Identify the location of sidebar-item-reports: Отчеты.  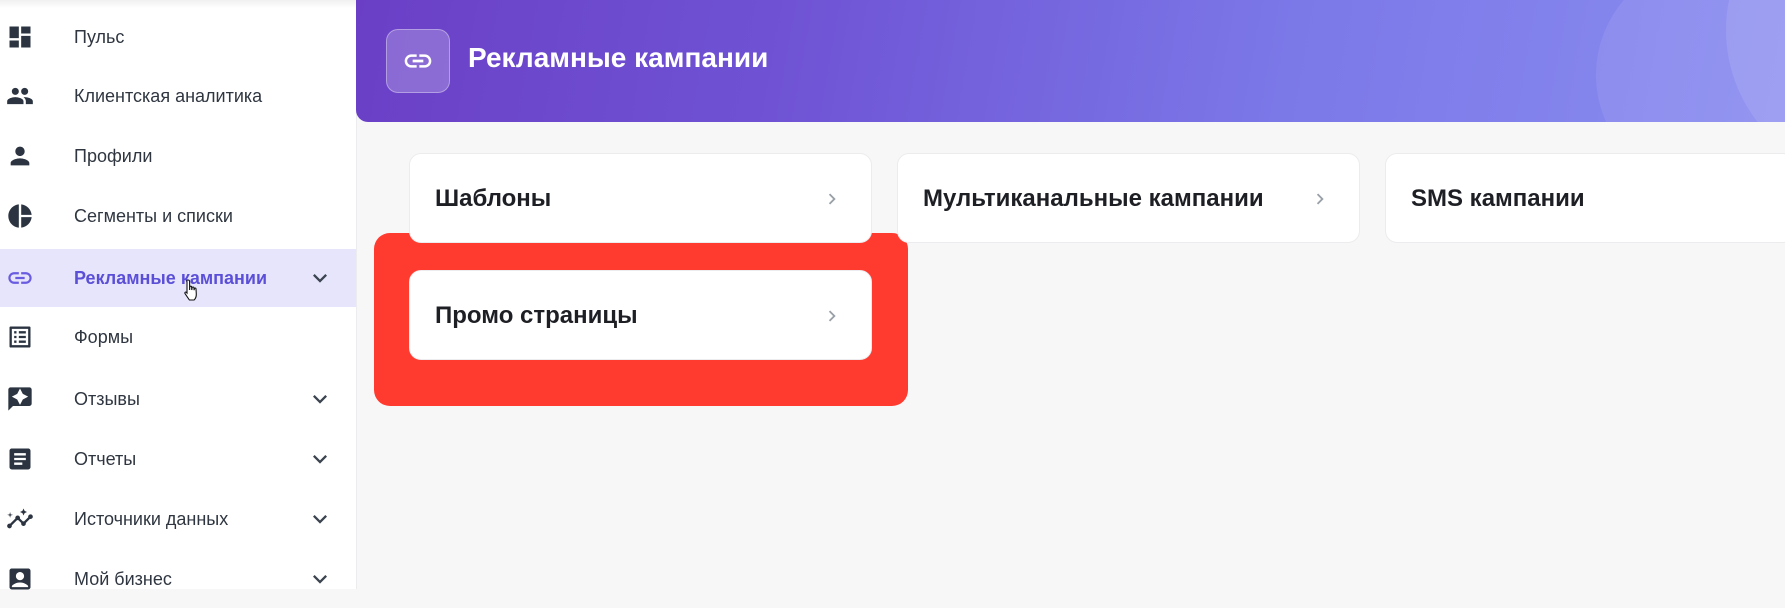
(178, 459).